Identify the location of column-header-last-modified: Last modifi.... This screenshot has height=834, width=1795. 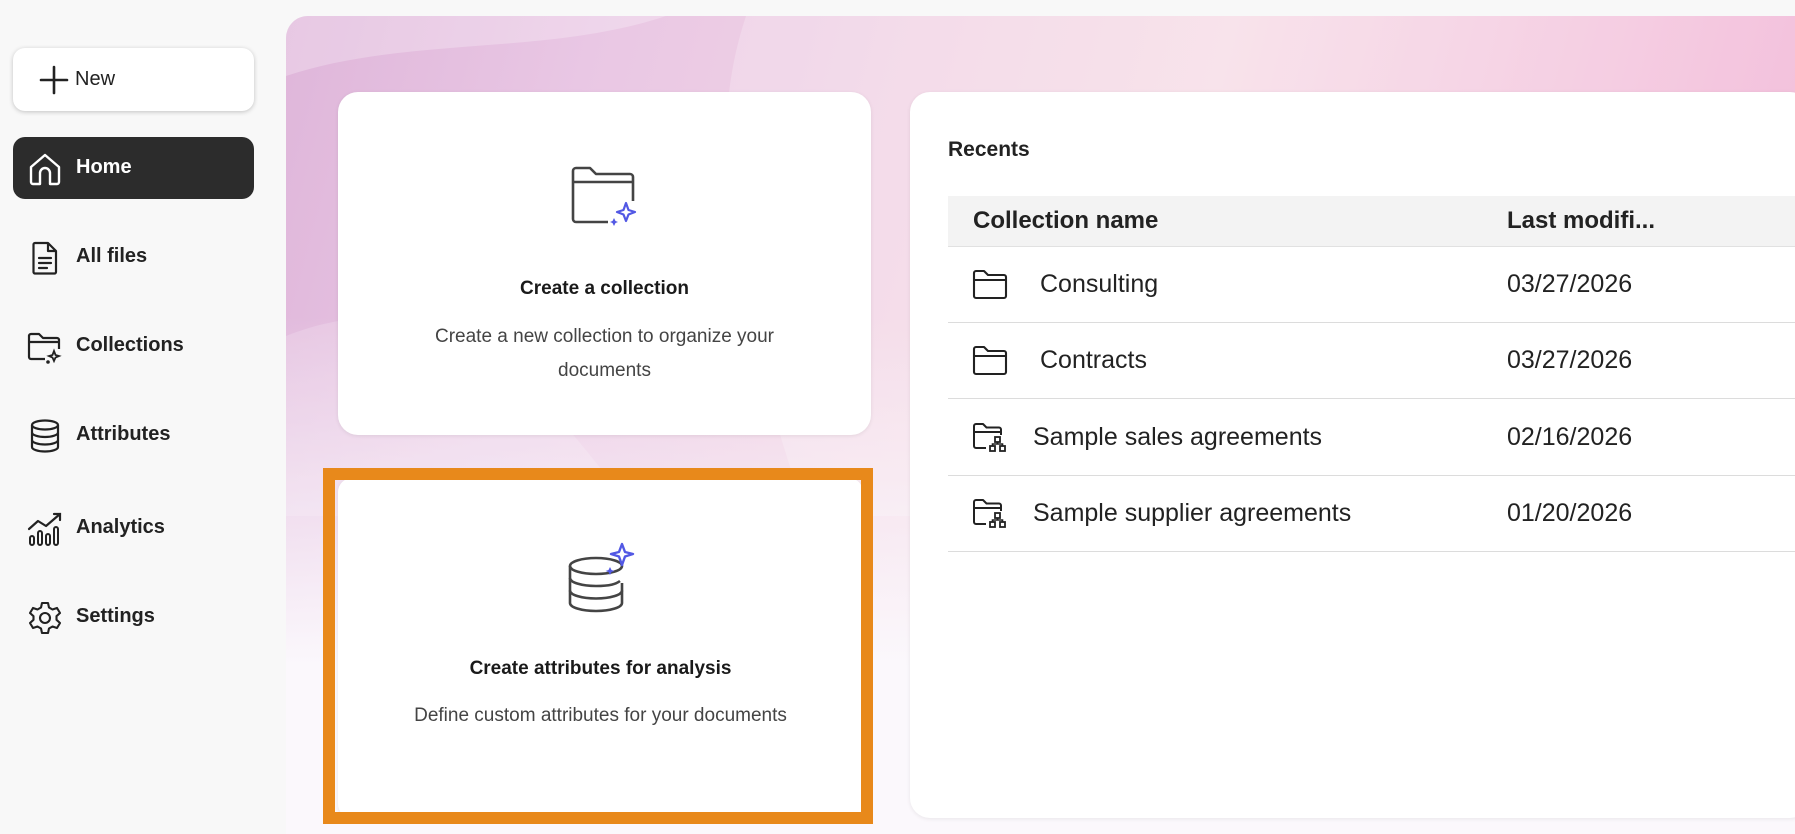
(1581, 221).